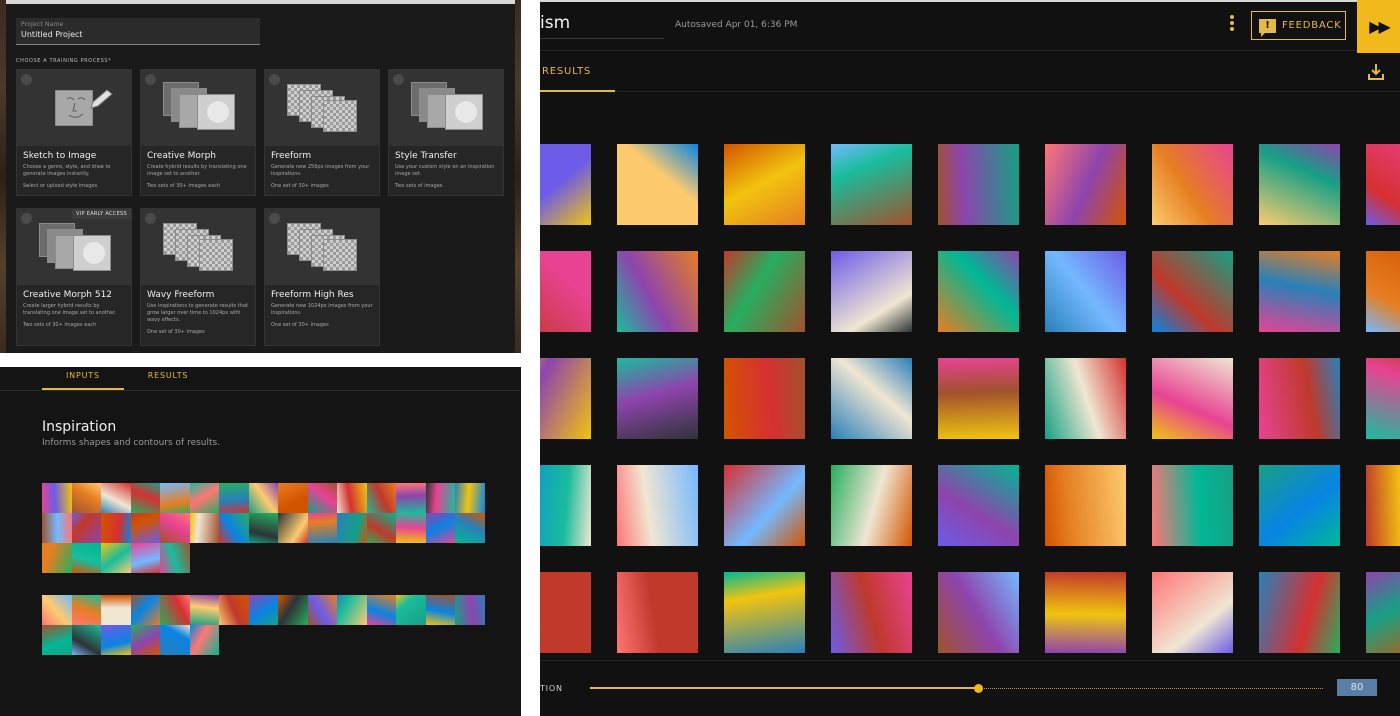 Image resolution: width=1400 pixels, height=716 pixels. Describe the element at coordinates (555, 23) in the screenshot. I see `project-title: ism` at that location.